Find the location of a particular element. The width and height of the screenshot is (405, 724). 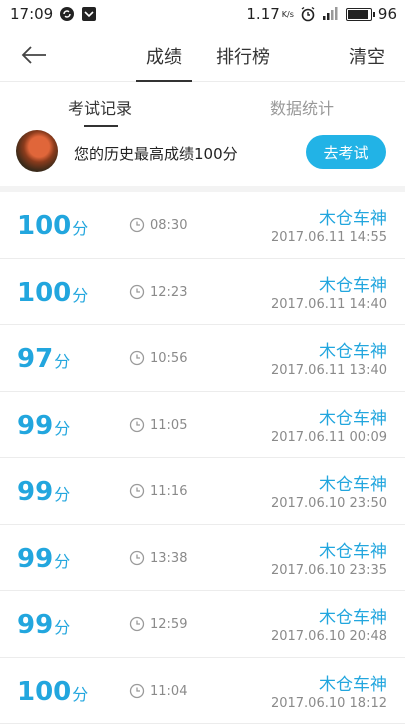

arrow-left-icon is located at coordinates (34, 55).